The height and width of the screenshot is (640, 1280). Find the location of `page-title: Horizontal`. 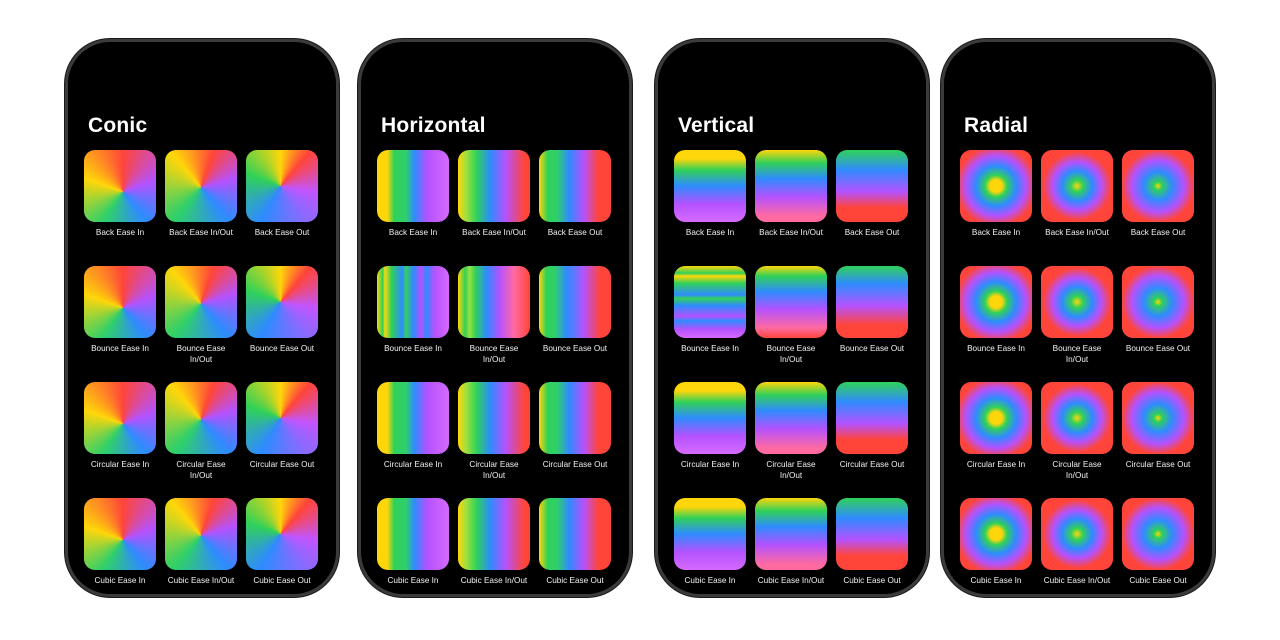

page-title: Horizontal is located at coordinates (433, 125).